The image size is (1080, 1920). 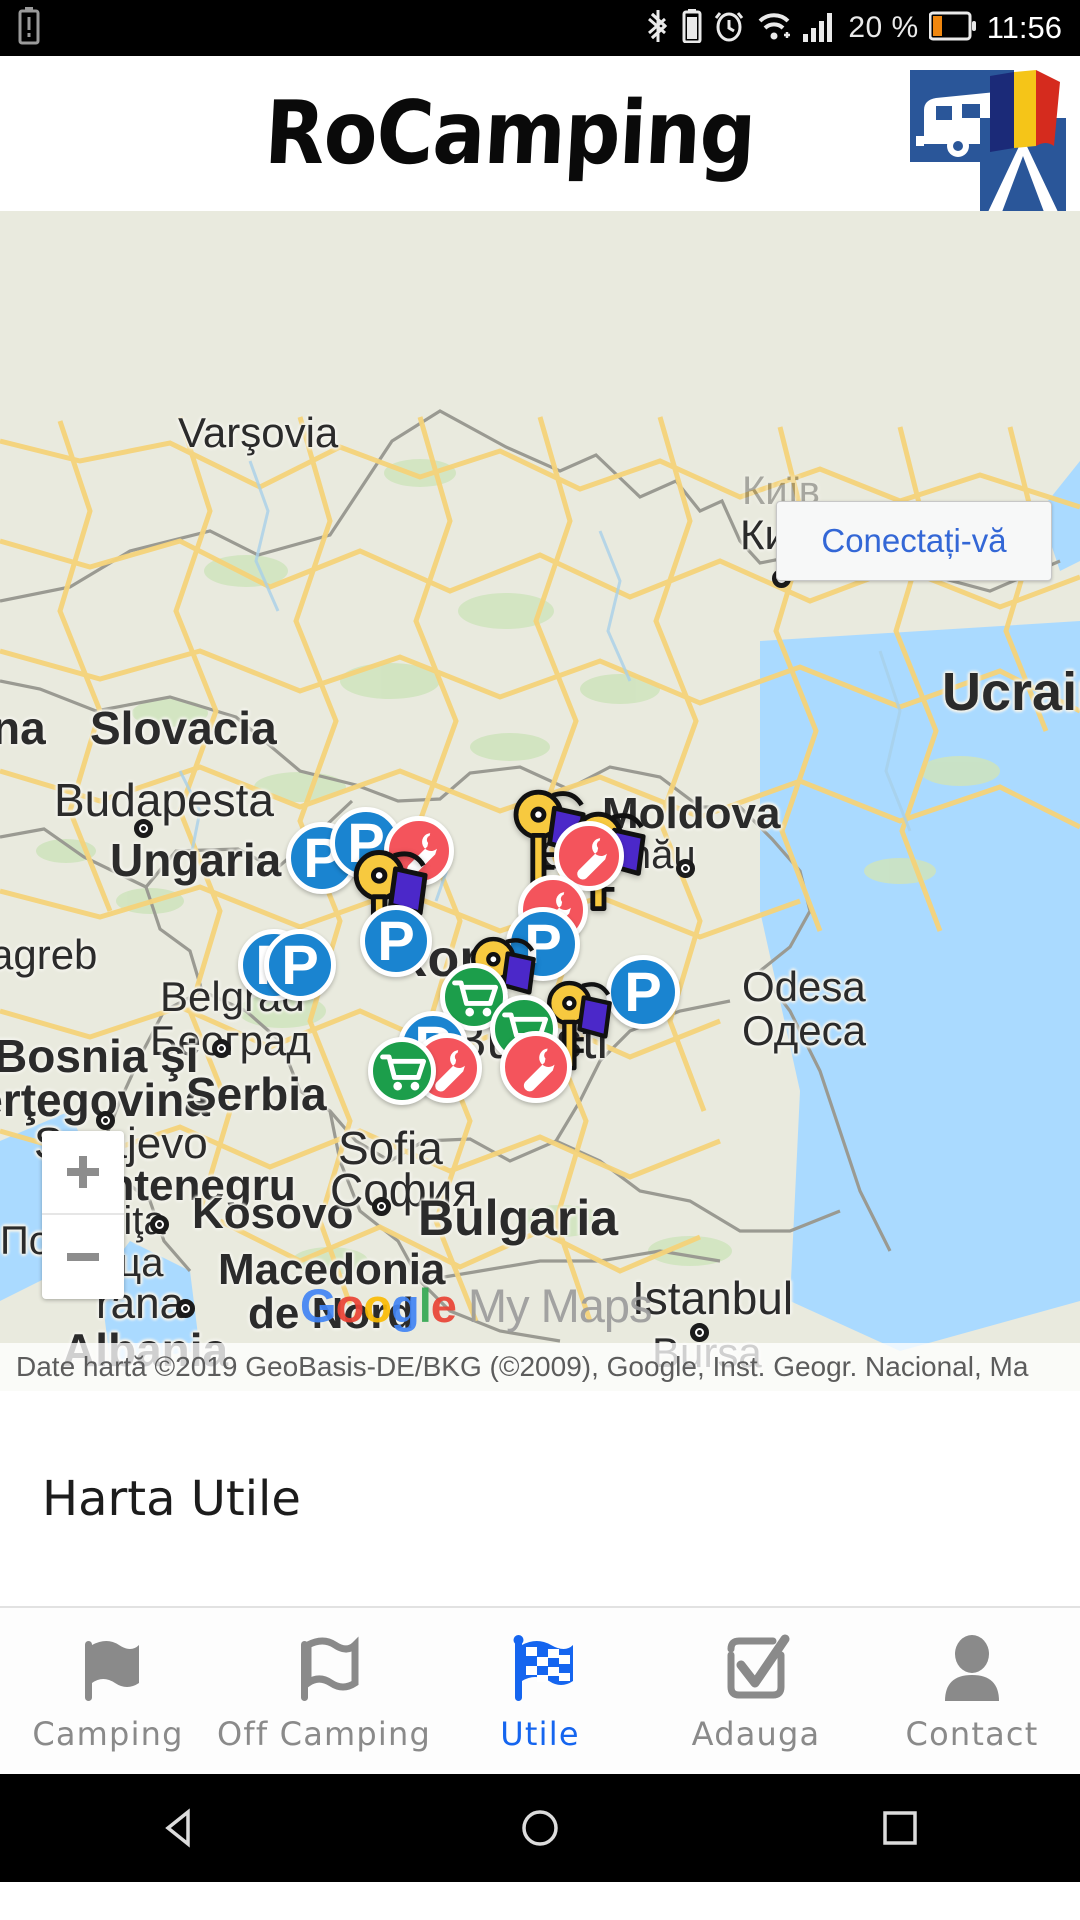 I want to click on nav-label-adauga: Adauga, so click(x=756, y=1734).